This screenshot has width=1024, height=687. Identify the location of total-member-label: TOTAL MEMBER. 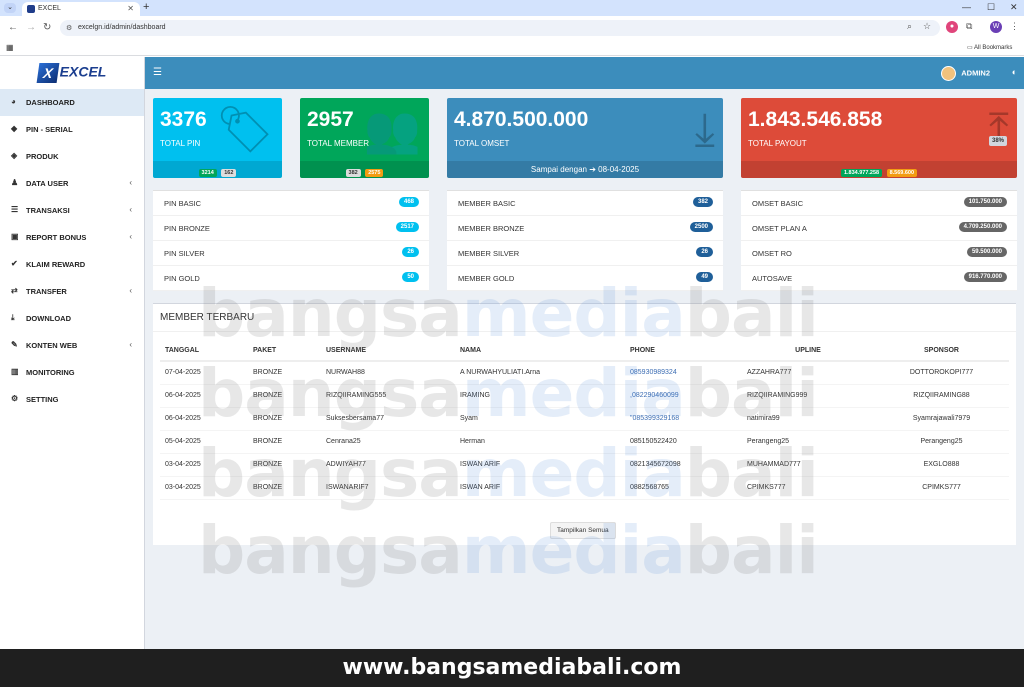
(338, 143).